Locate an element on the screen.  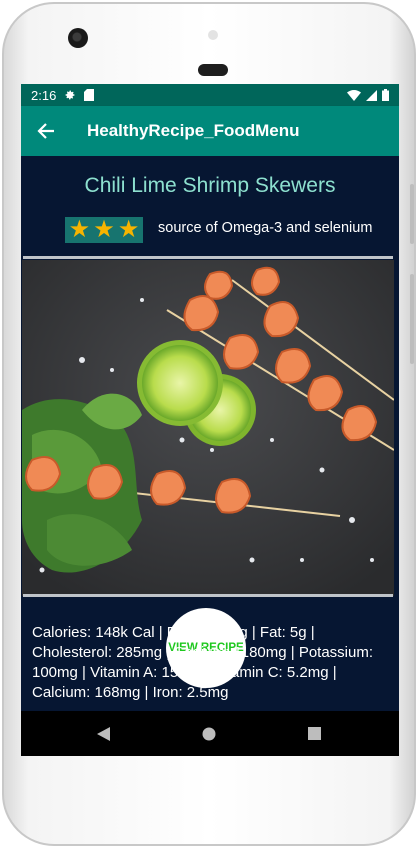
navigation-bar is located at coordinates (210, 733).